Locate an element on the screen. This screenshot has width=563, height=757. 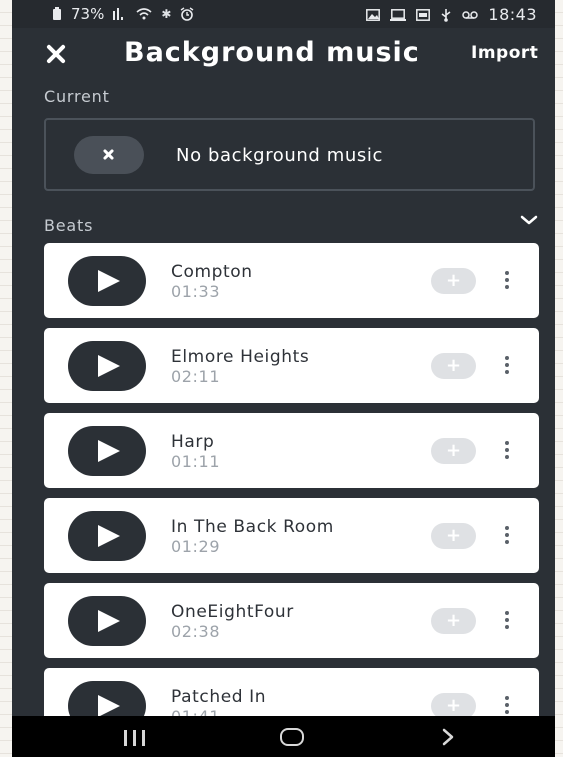
status-bar: 73% ✱ 18:43 is located at coordinates (283, 14).